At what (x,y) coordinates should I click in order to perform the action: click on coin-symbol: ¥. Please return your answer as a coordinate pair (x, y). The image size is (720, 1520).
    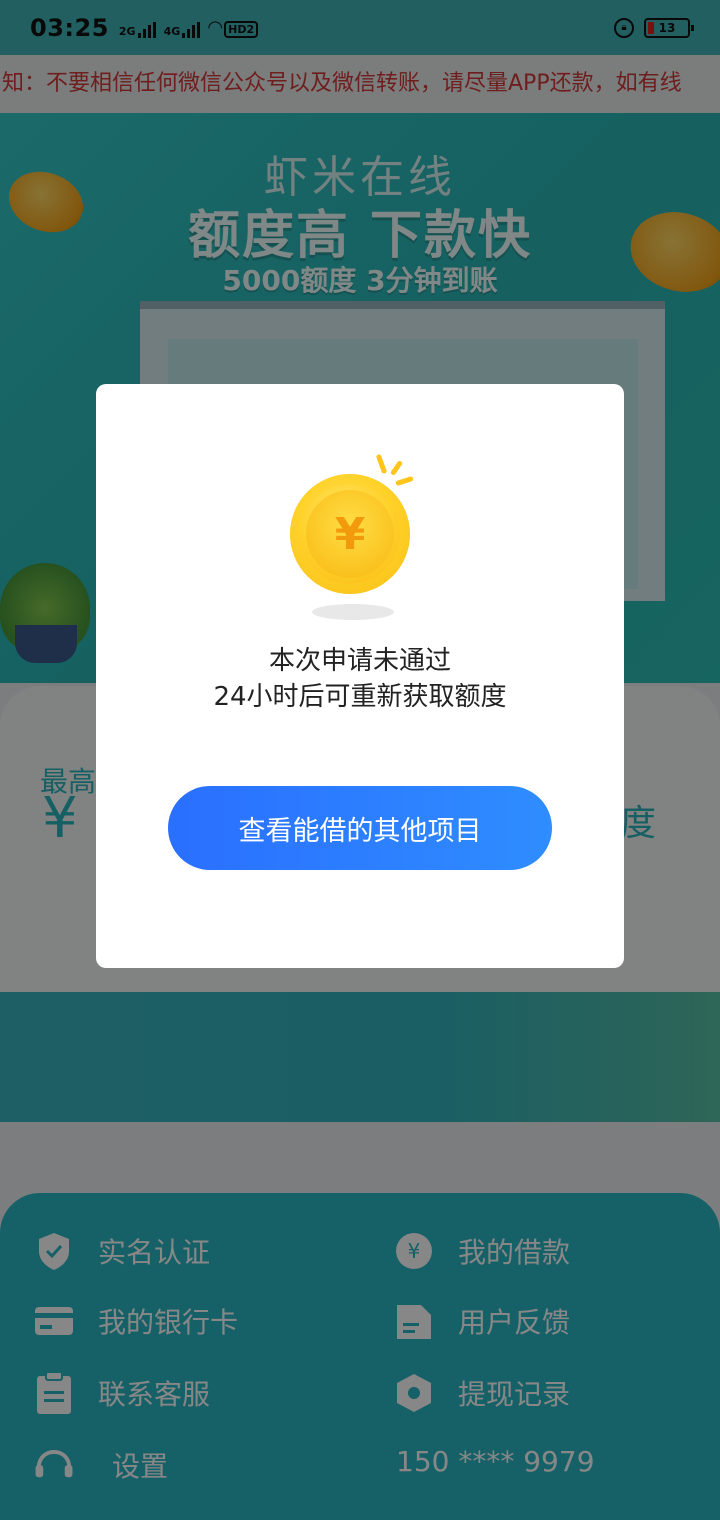
    Looking at the image, I should click on (350, 534).